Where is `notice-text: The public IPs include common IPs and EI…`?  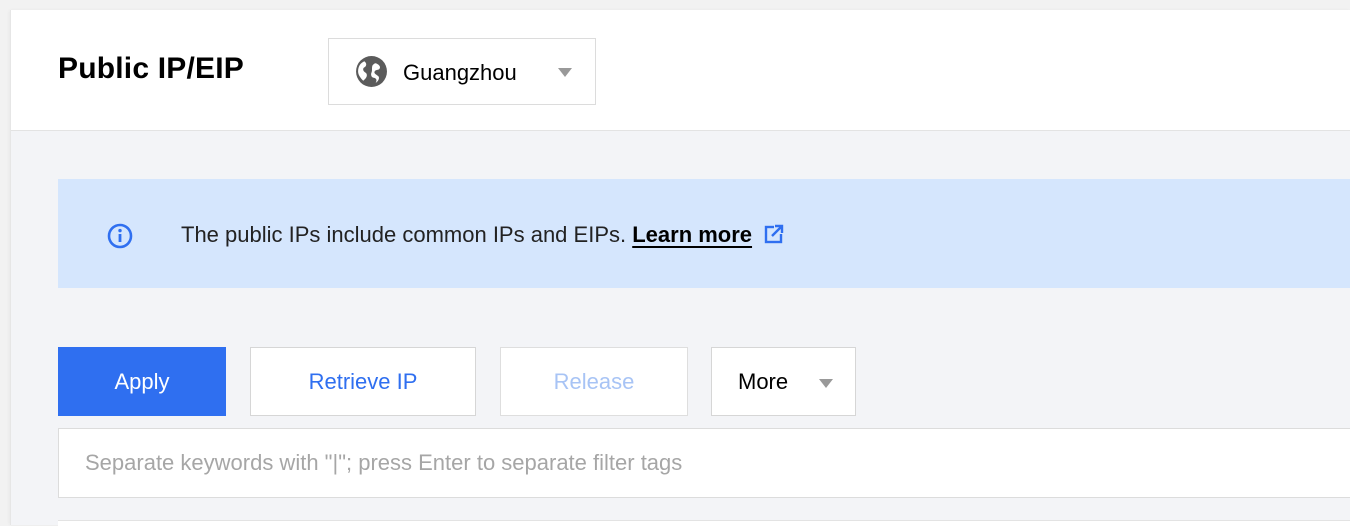 notice-text: The public IPs include common IPs and EI… is located at coordinates (482, 235).